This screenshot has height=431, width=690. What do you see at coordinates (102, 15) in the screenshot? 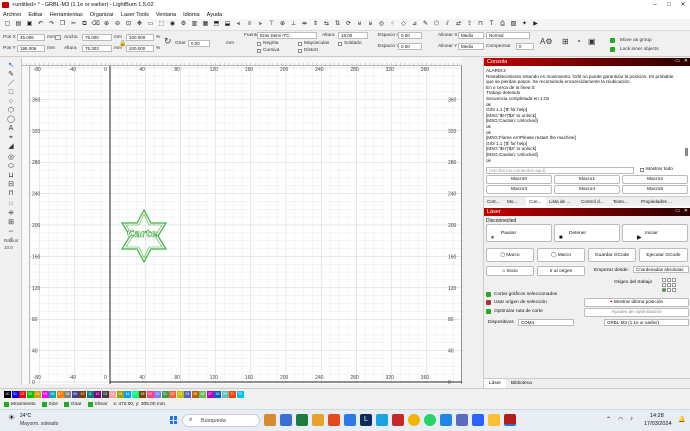
I see `menu-organizar: Organizar` at bounding box center [102, 15].